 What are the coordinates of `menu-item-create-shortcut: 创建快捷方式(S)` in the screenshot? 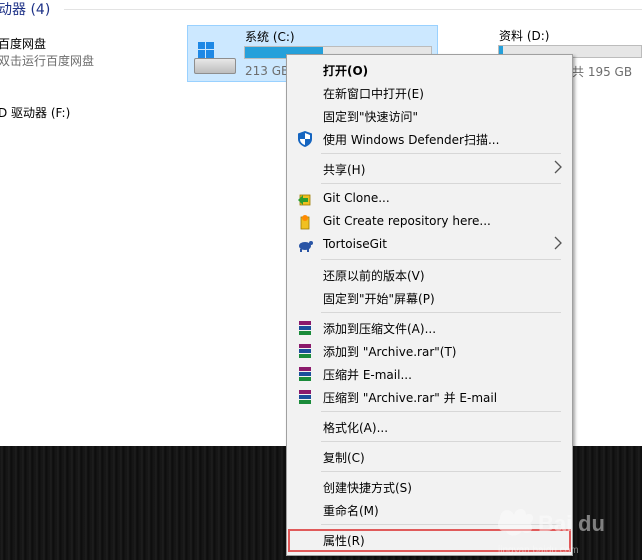 It's located at (429, 486).